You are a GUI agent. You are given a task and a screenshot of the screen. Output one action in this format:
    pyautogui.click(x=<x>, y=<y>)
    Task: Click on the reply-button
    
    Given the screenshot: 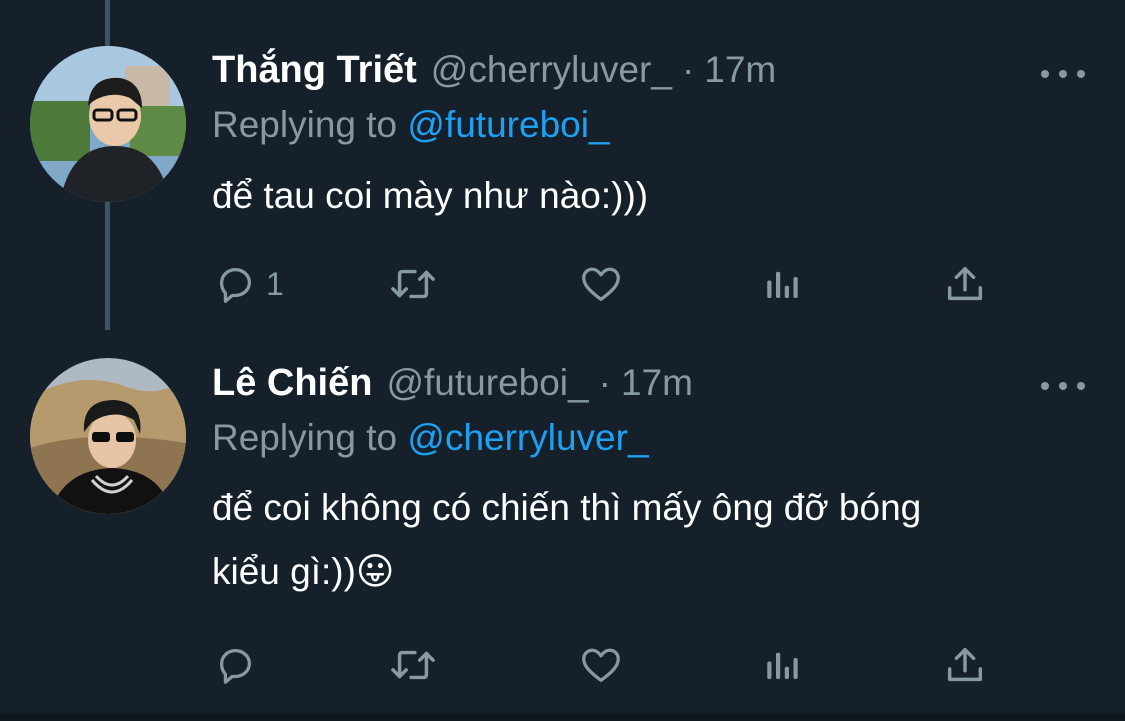 What is the action you would take?
    pyautogui.click(x=239, y=665)
    